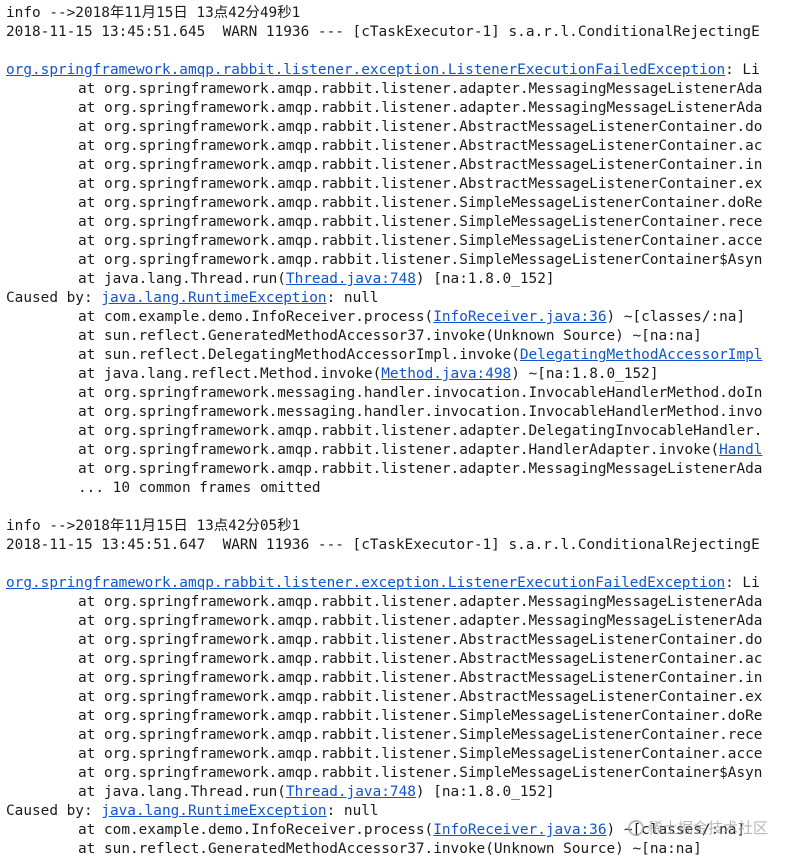 This screenshot has width=786, height=858. Describe the element at coordinates (585, 374) in the screenshot. I see `log-text: ) ~[na:1.8.0_152]` at that location.